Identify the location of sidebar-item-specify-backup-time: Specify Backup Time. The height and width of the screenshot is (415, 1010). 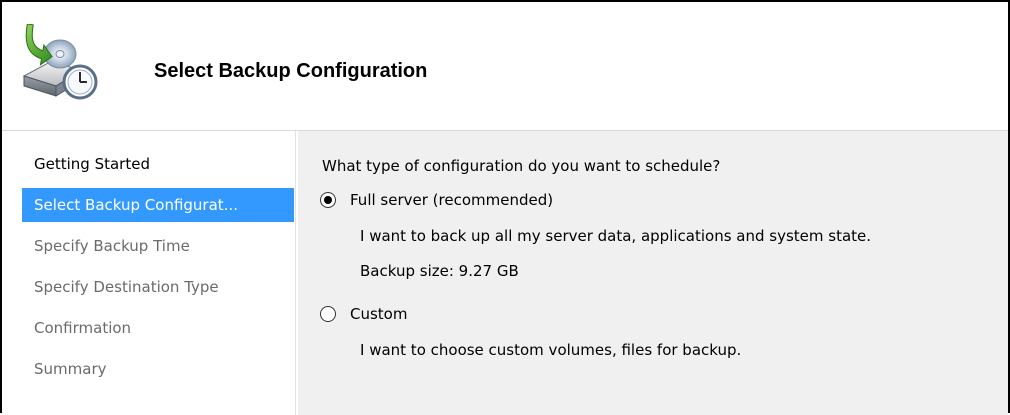
(112, 246).